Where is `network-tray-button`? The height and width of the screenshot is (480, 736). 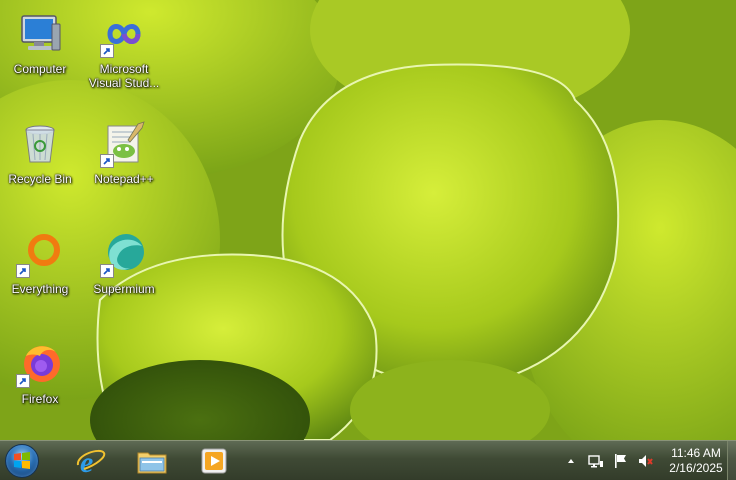 network-tray-button is located at coordinates (596, 461).